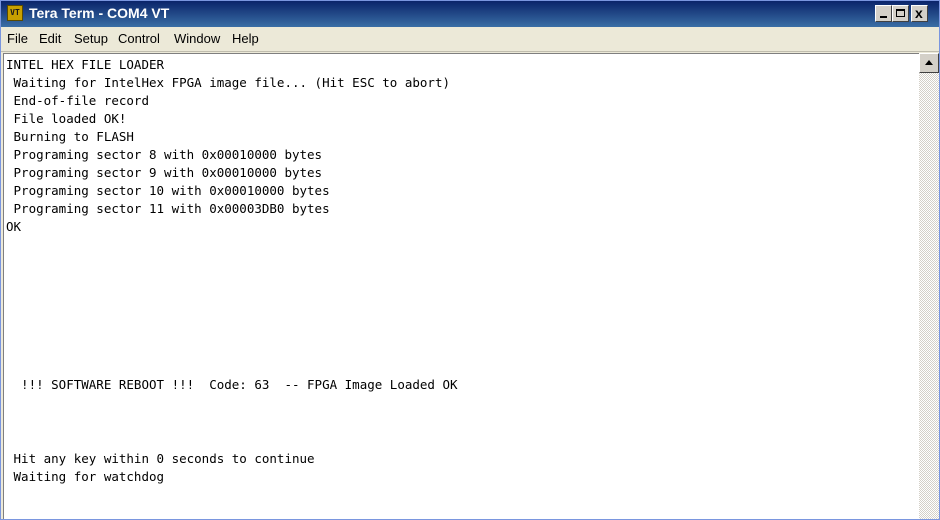 This screenshot has height=520, width=940. Describe the element at coordinates (99, 13) in the screenshot. I see `window-title: Tera Term - COM4 VT` at that location.